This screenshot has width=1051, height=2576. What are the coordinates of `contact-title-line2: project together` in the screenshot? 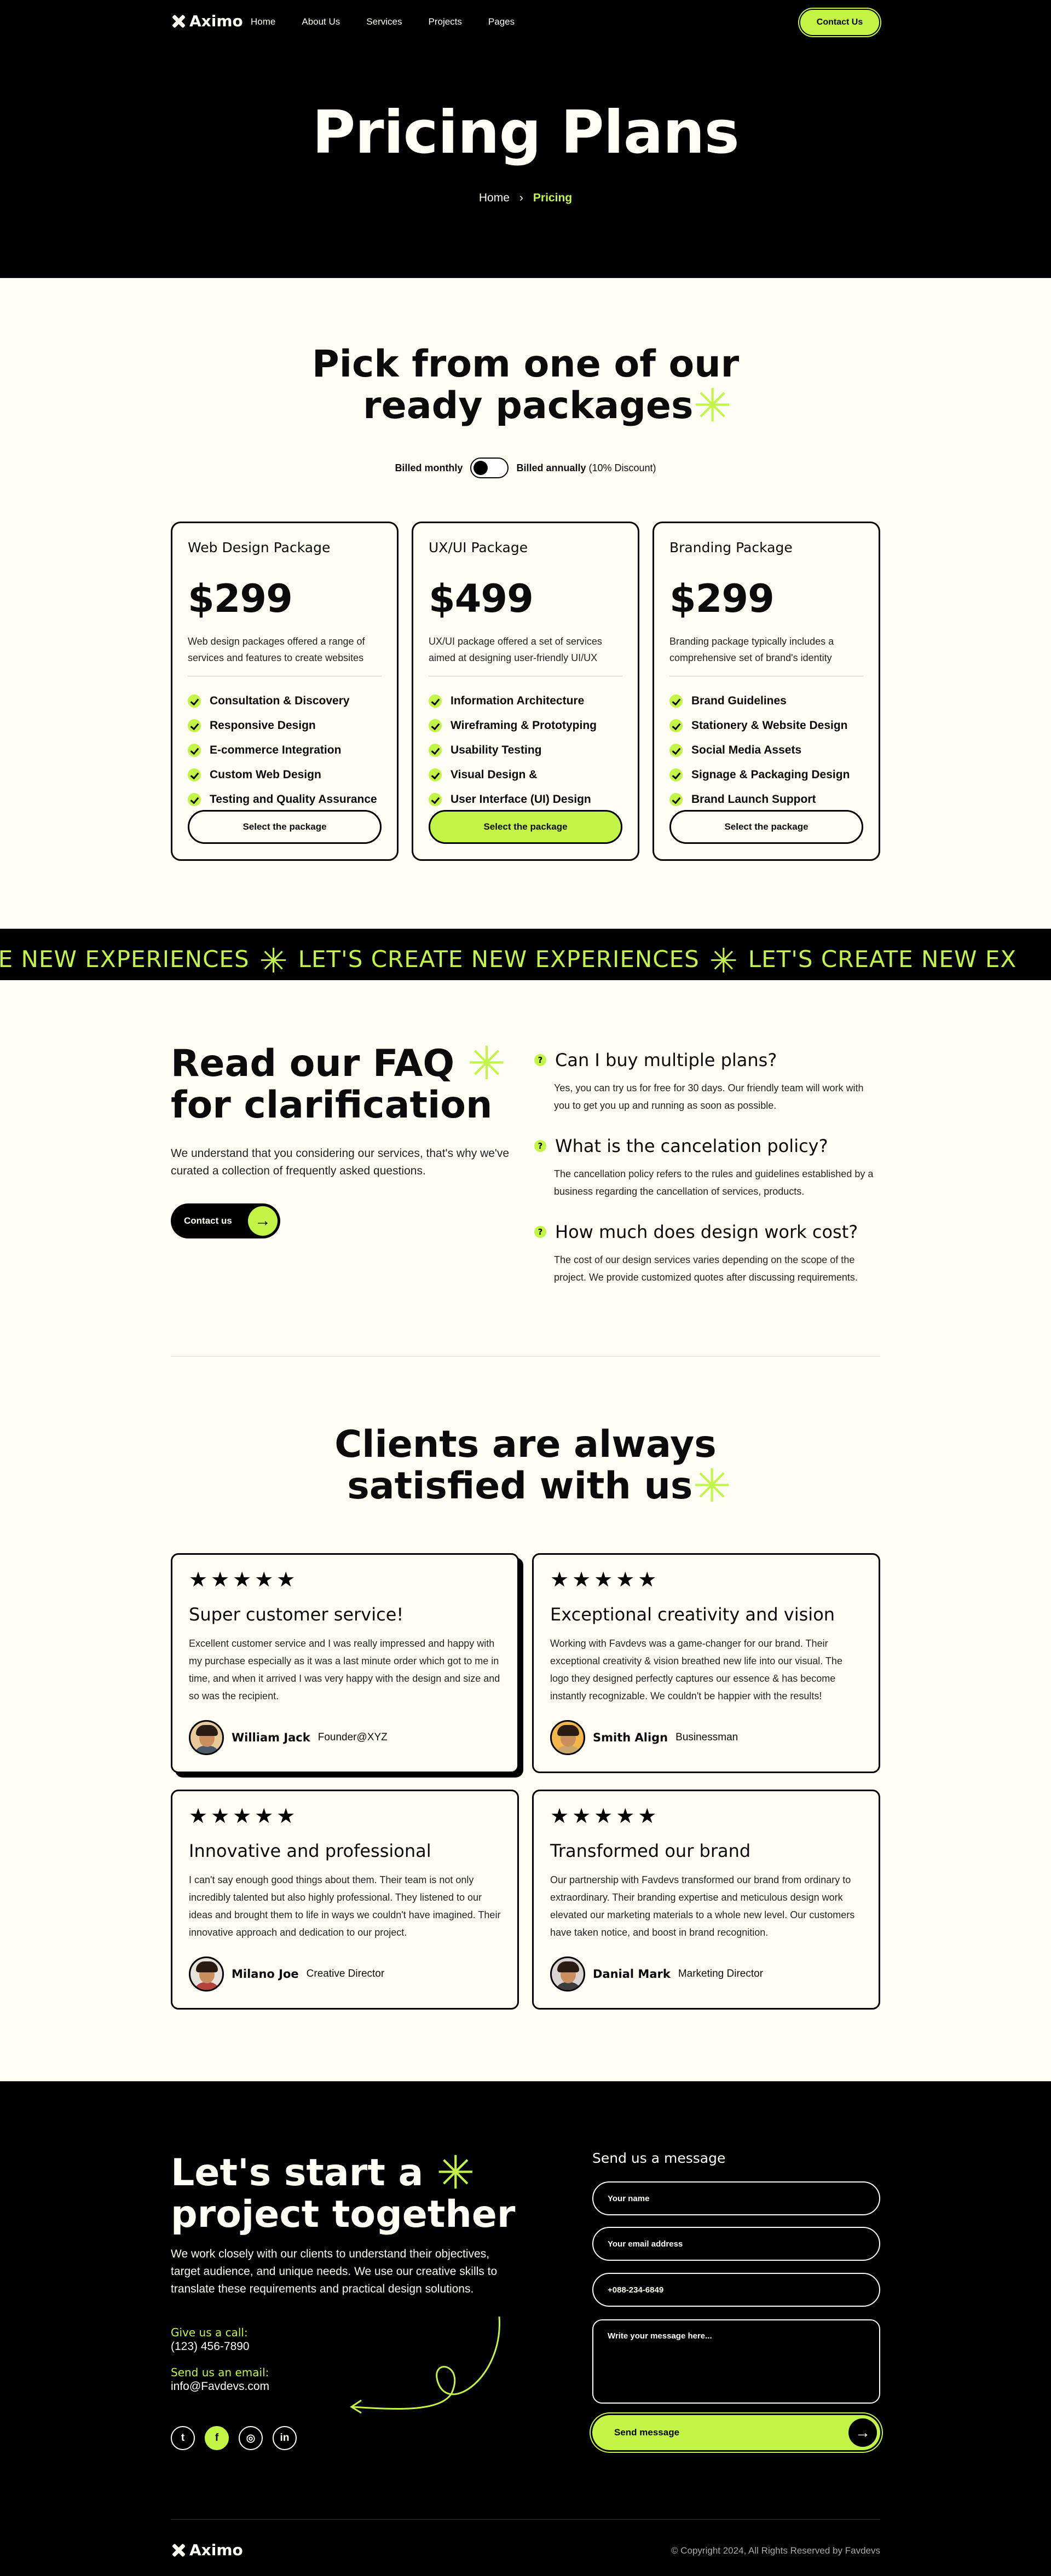 It's located at (343, 2214).